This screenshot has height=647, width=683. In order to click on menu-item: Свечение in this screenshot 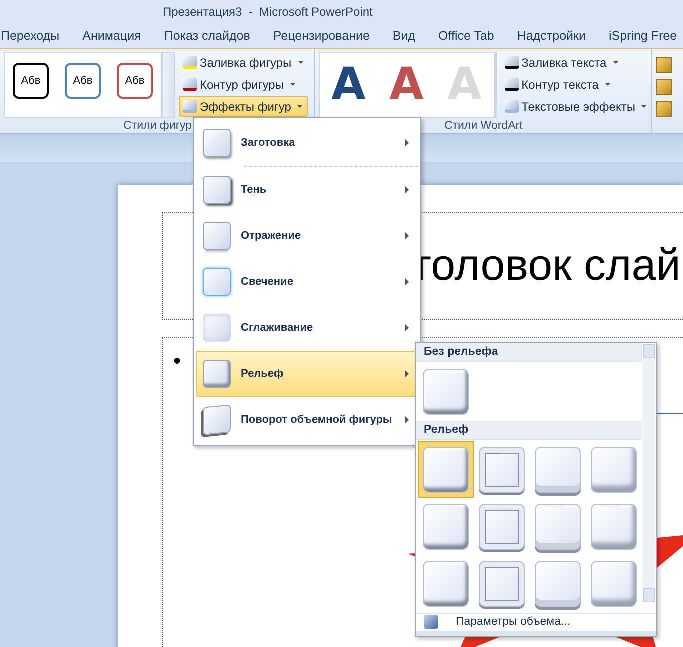, I will do `click(307, 282)`.